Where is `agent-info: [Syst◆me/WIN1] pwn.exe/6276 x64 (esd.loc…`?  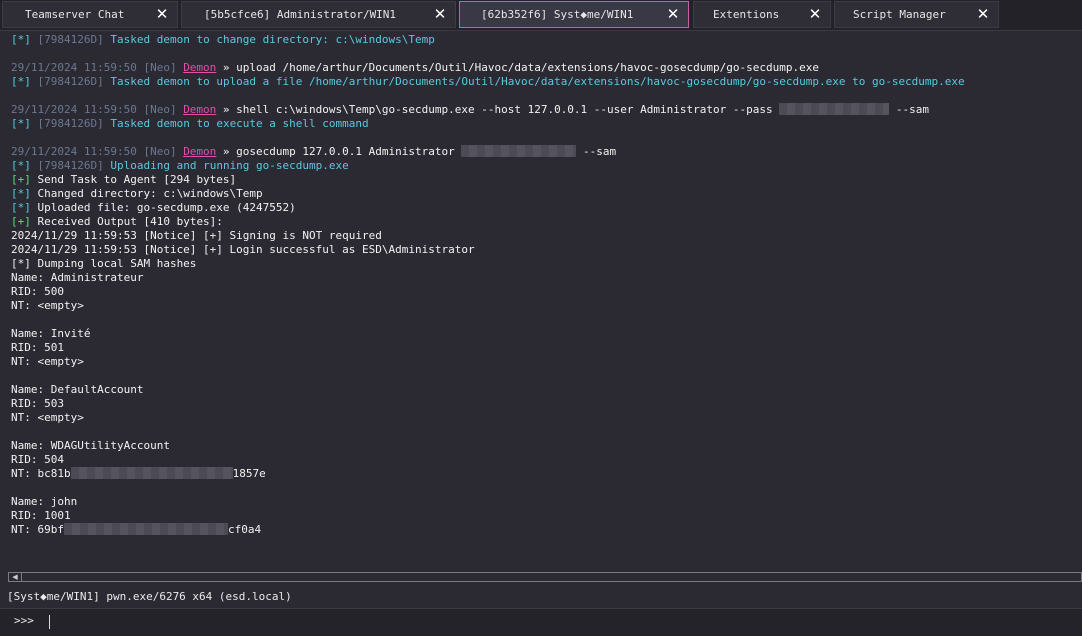
agent-info: [Syst◆me/WIN1] pwn.exe/6276 x64 (esd.loc… is located at coordinates (149, 596).